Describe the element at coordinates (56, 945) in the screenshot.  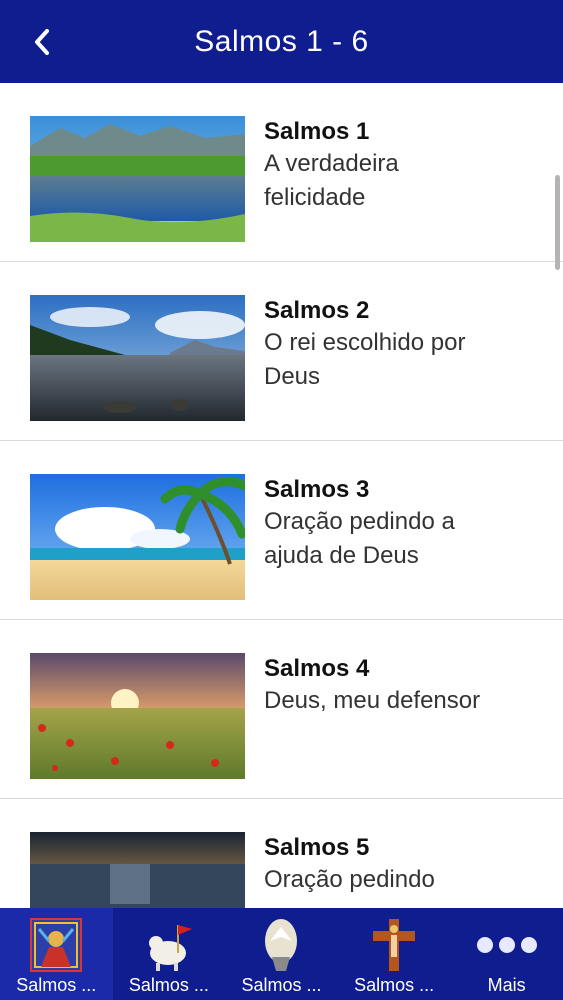
I see `stained-glass-icon` at that location.